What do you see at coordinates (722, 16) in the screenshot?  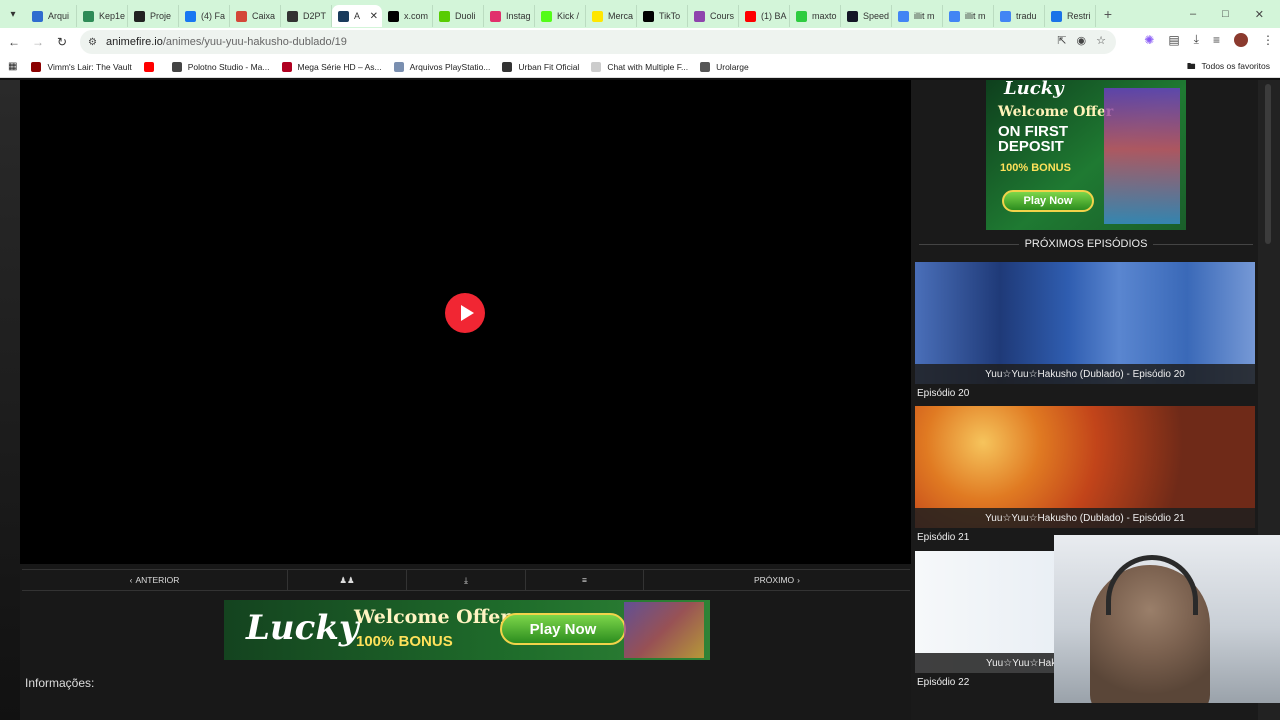 I see `tab-title: Cours` at bounding box center [722, 16].